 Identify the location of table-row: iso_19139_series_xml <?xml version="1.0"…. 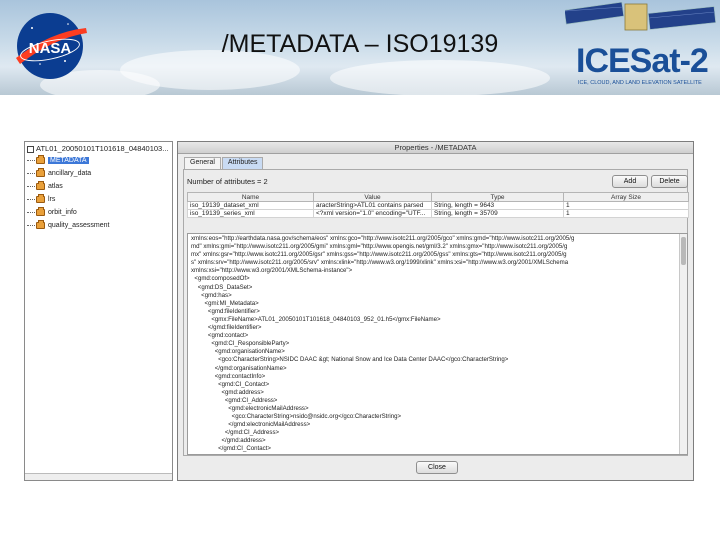
(438, 213).